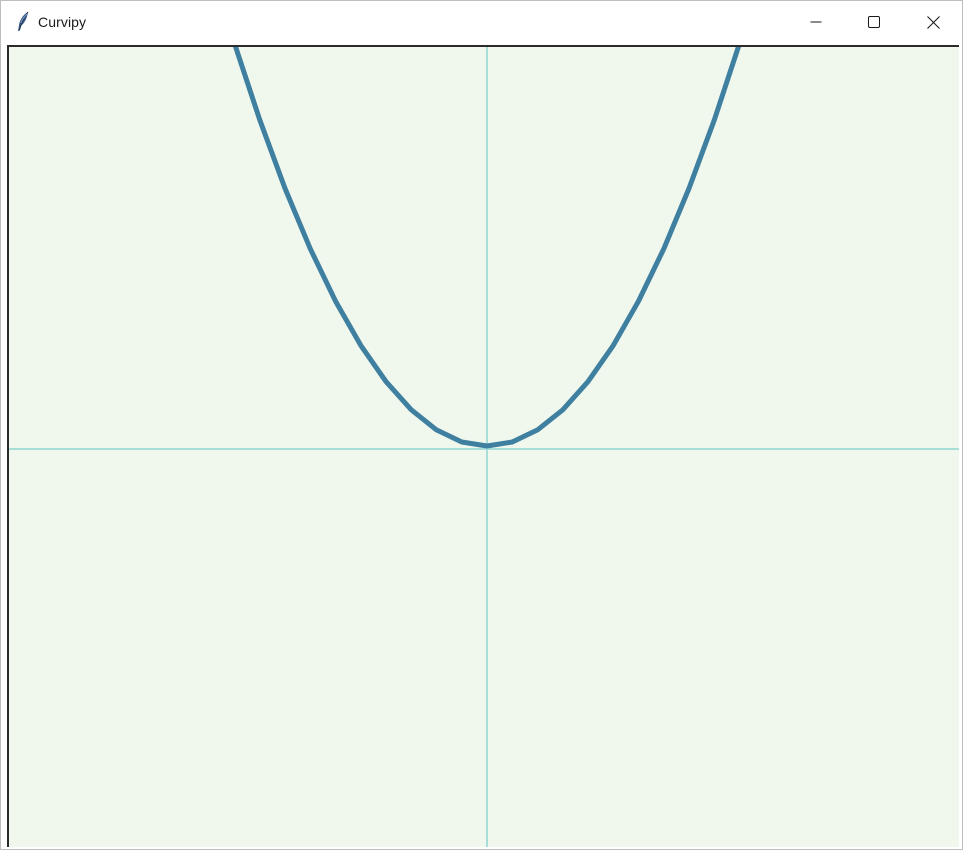 Image resolution: width=963 pixels, height=850 pixels. I want to click on maximize-button, so click(874, 22).